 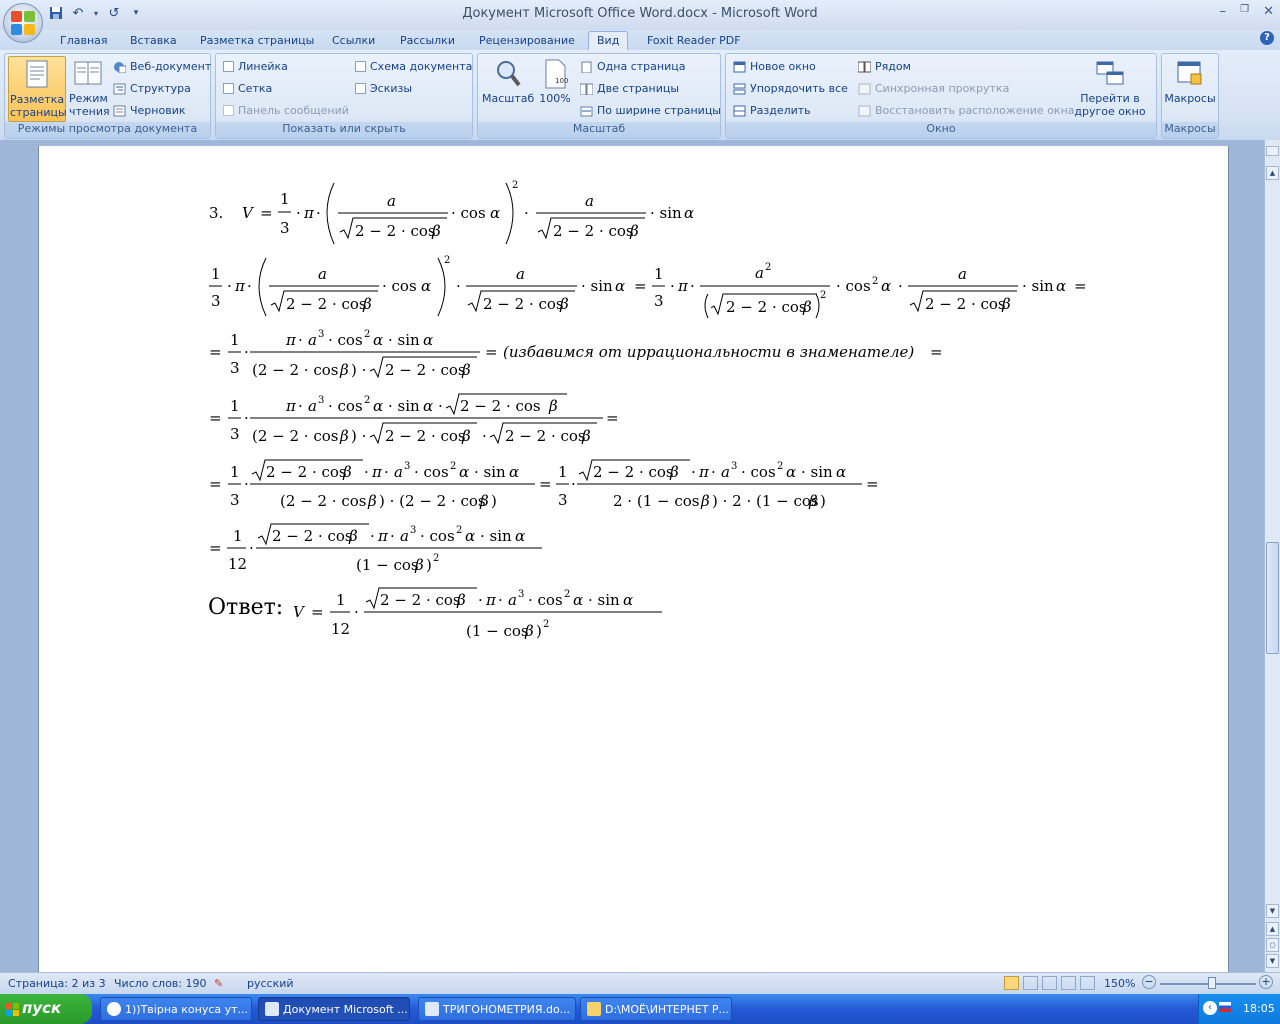 What do you see at coordinates (1149, 982) in the screenshot?
I see `zoom-out-icon: −` at bounding box center [1149, 982].